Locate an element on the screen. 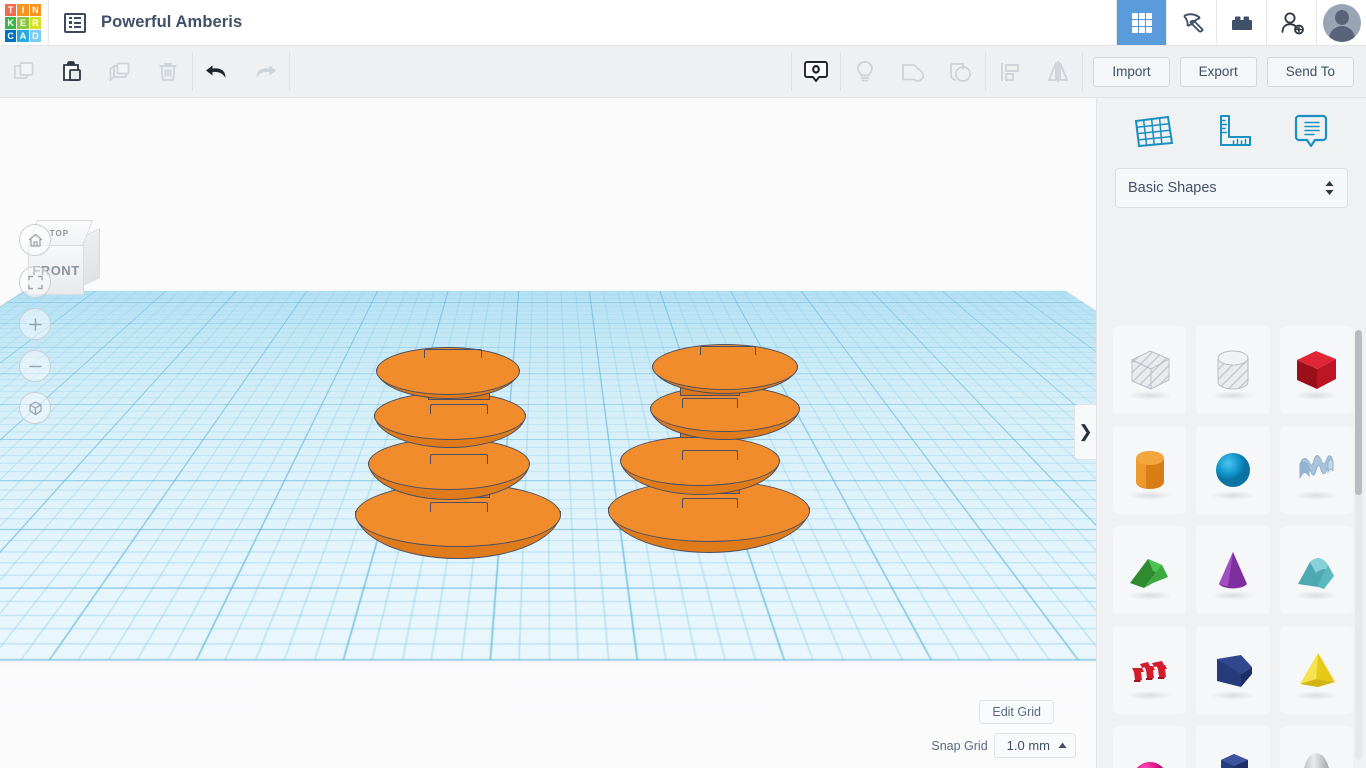 The height and width of the screenshot is (768, 1366). home-view-button is located at coordinates (35, 240).